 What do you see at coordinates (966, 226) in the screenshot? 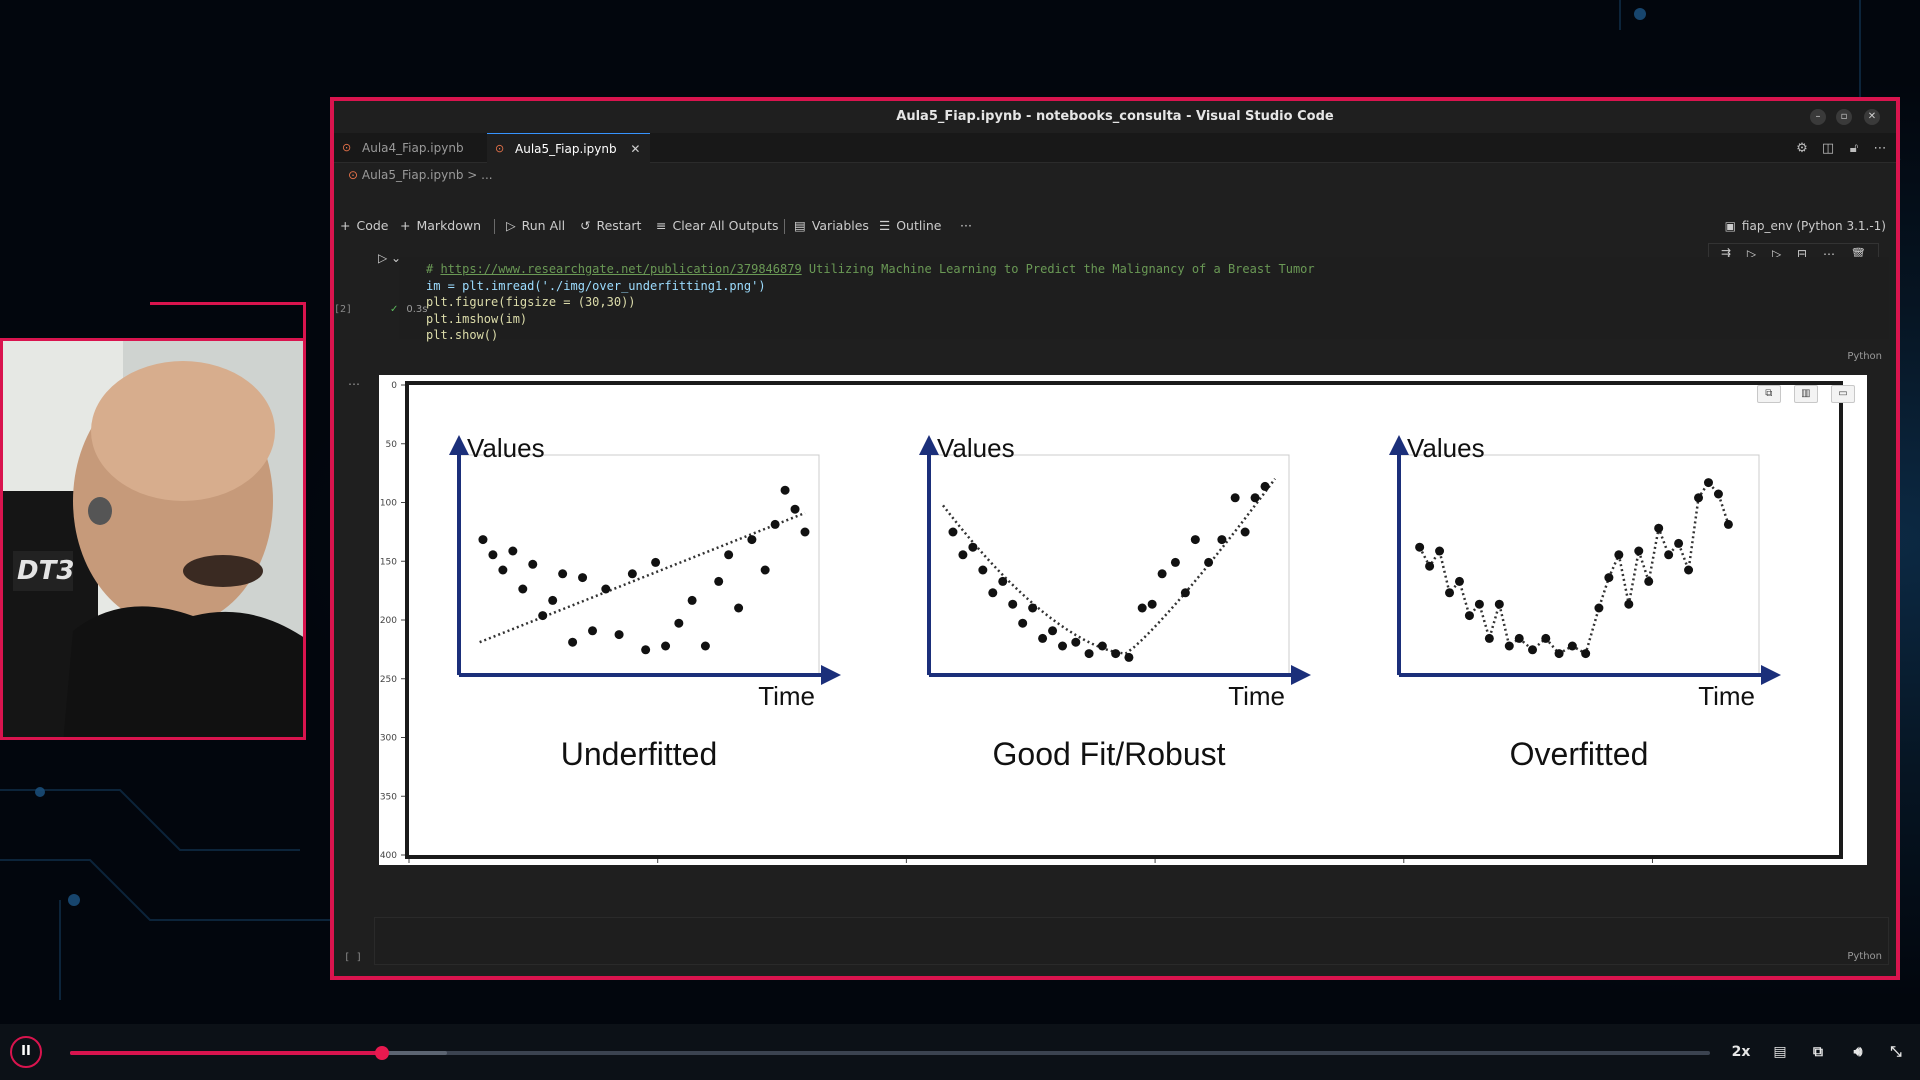
I see `toolbar-more-button: ···` at bounding box center [966, 226].